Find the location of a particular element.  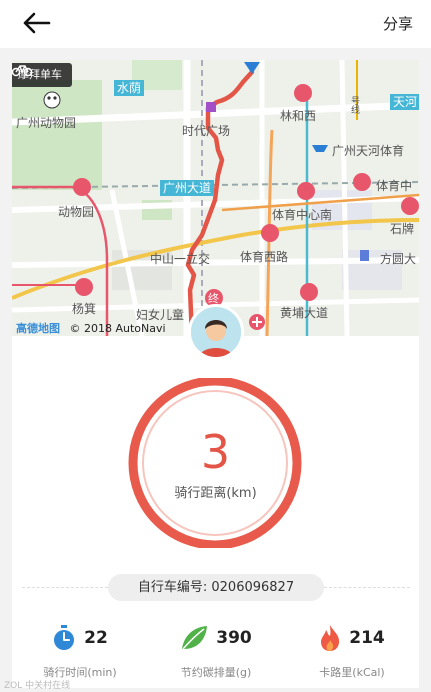

calories-value: 214 is located at coordinates (367, 638).